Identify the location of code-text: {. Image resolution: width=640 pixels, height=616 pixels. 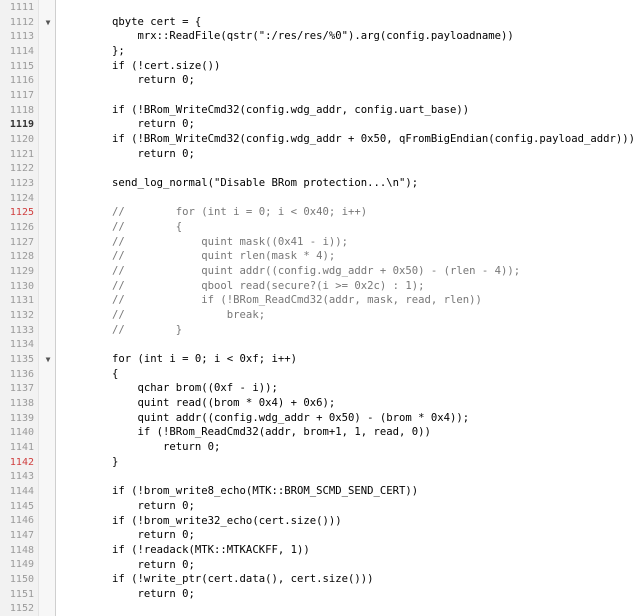
(115, 374).